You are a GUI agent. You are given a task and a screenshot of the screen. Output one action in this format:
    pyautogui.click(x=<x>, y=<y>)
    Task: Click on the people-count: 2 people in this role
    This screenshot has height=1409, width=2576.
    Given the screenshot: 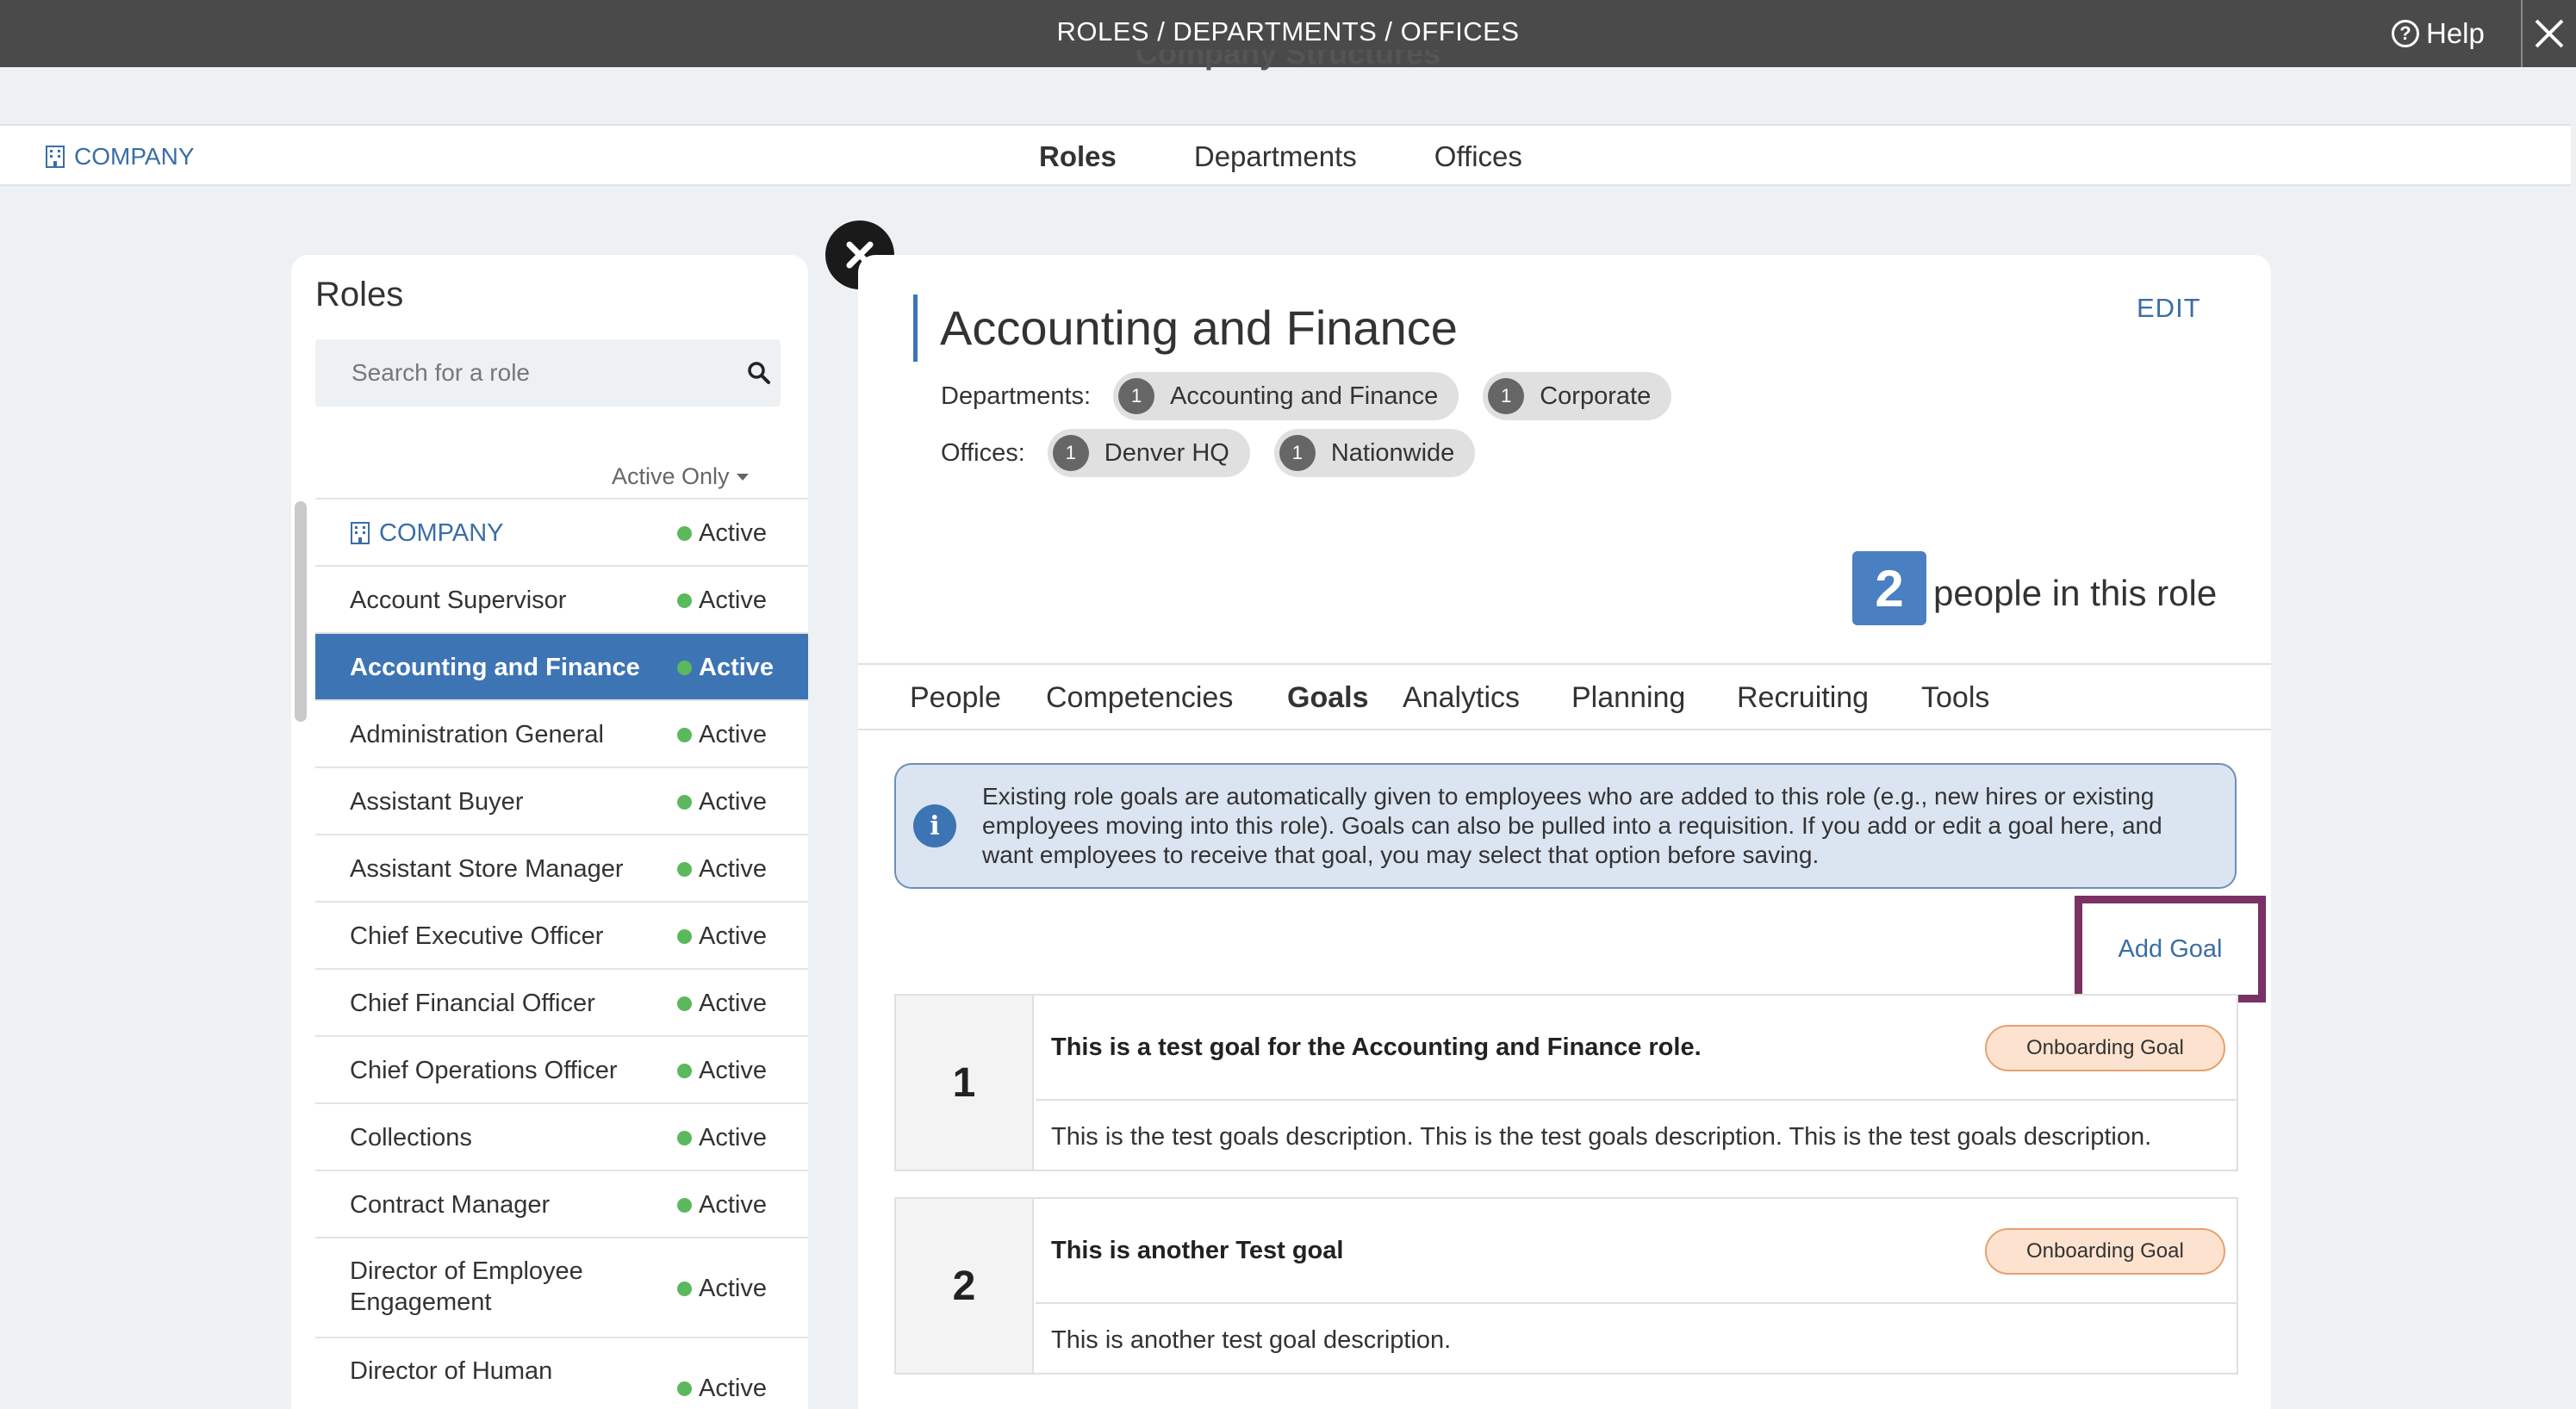 What is the action you would take?
    pyautogui.click(x=2035, y=588)
    